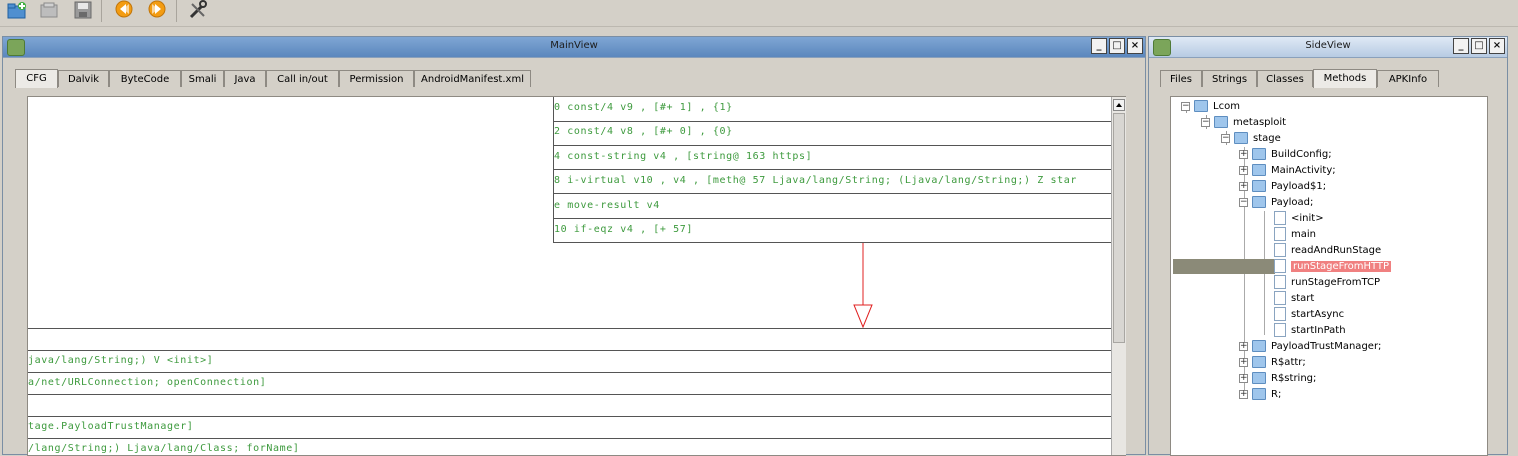  I want to click on cfg-edge-arrow, so click(863, 286).